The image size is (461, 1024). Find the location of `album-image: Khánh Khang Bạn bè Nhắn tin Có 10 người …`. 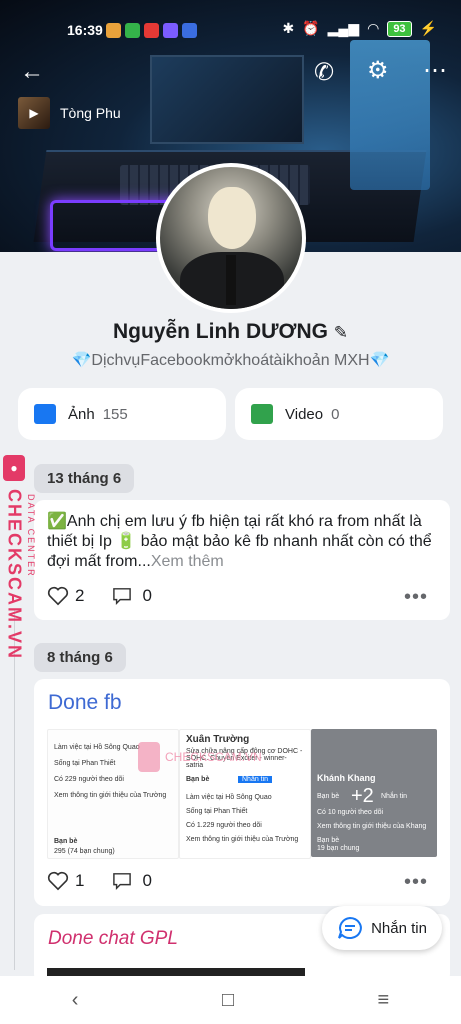

album-image: Khánh Khang Bạn bè Nhắn tin Có 10 người … is located at coordinates (374, 793).